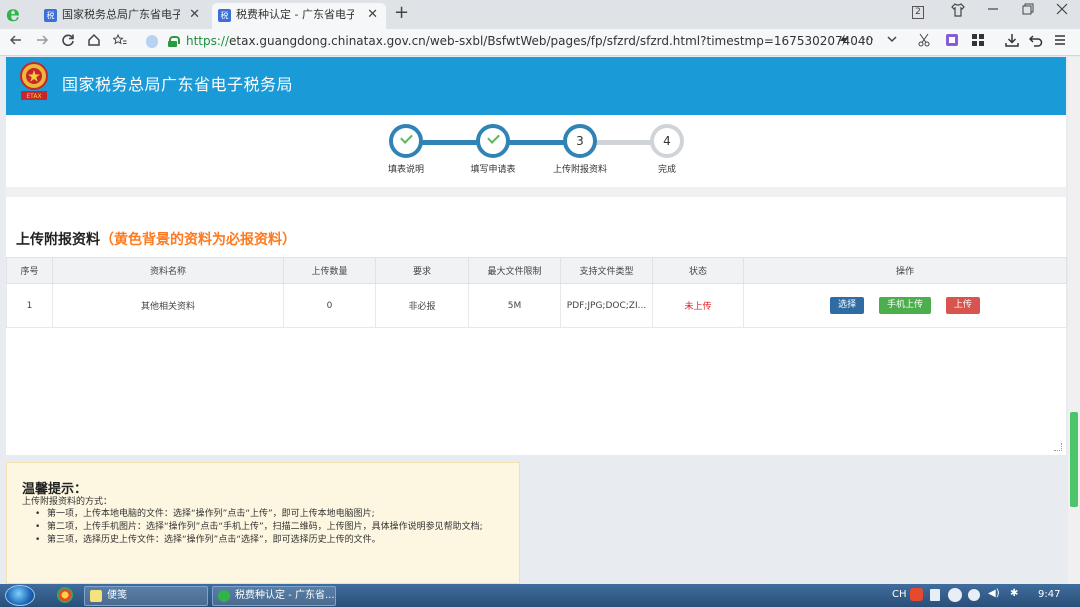 The width and height of the screenshot is (1080, 607). I want to click on tab-tax-type-confirmation: 税 税费种认定 - 广东省电子税务局 ✕, so click(299, 16).